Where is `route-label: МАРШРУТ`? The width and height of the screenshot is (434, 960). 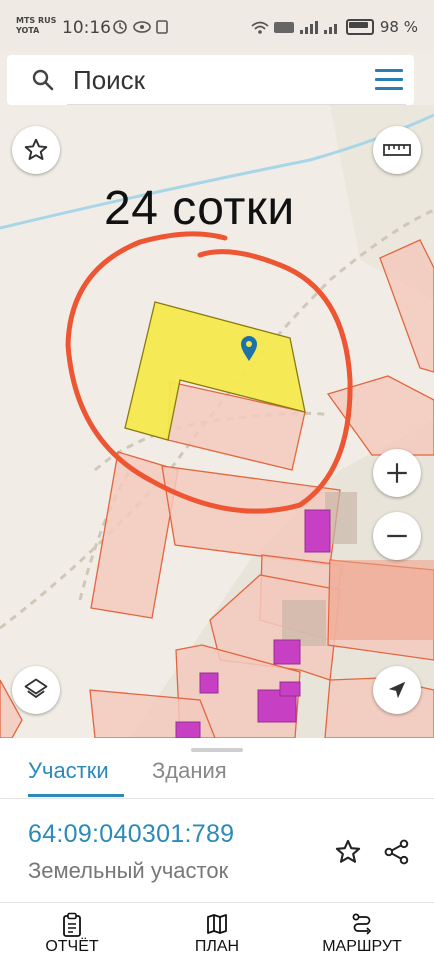 route-label: МАРШРУТ is located at coordinates (362, 946).